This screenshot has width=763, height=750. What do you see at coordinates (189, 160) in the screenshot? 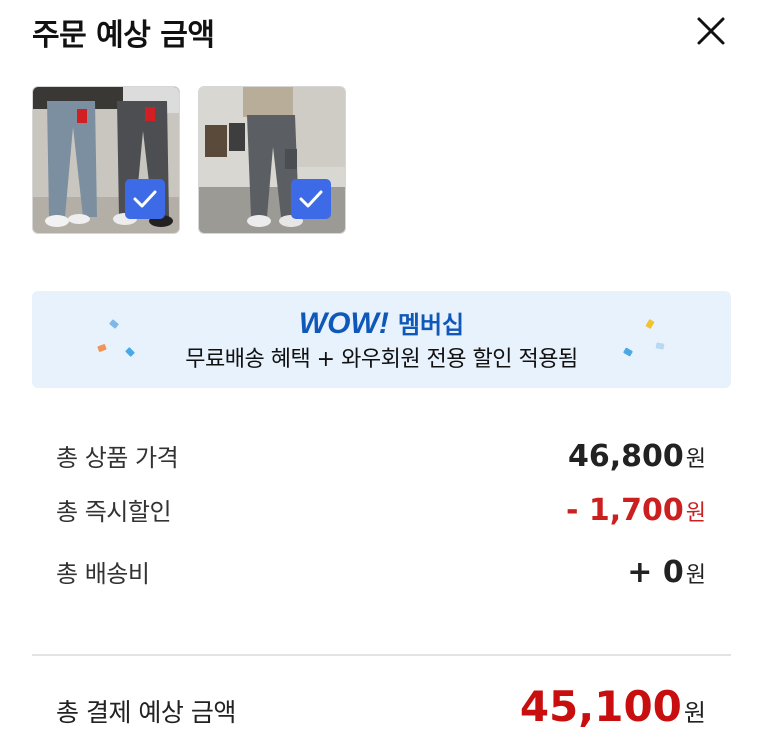
I see `product-thumbnail-list` at bounding box center [189, 160].